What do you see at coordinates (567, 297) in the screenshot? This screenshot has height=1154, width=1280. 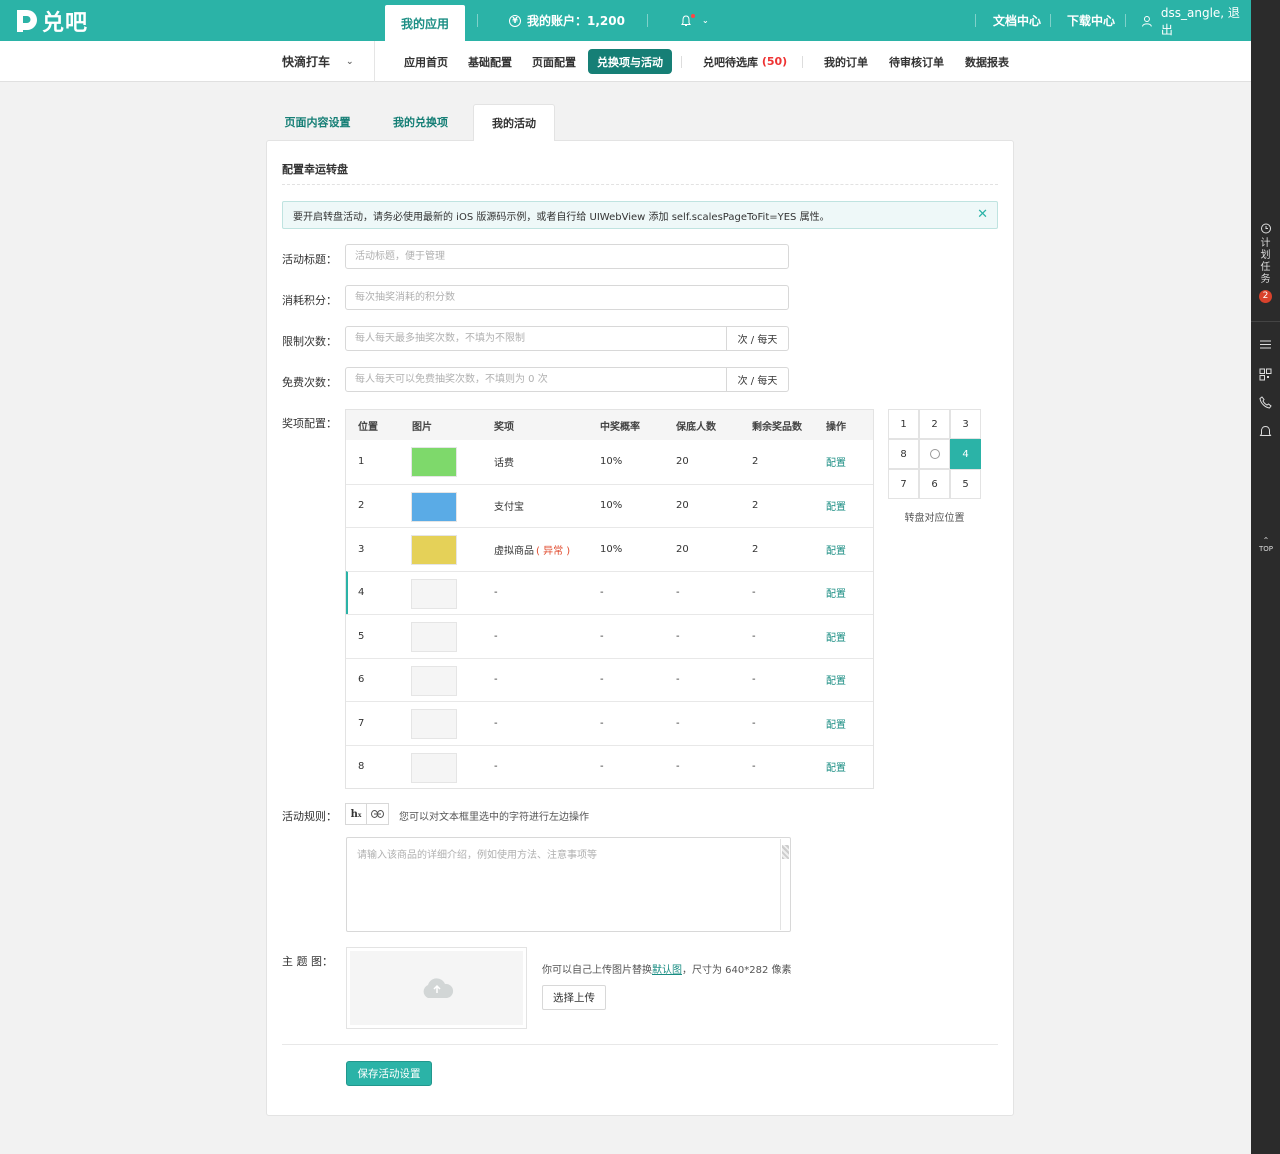 I see `cost-points-input` at bounding box center [567, 297].